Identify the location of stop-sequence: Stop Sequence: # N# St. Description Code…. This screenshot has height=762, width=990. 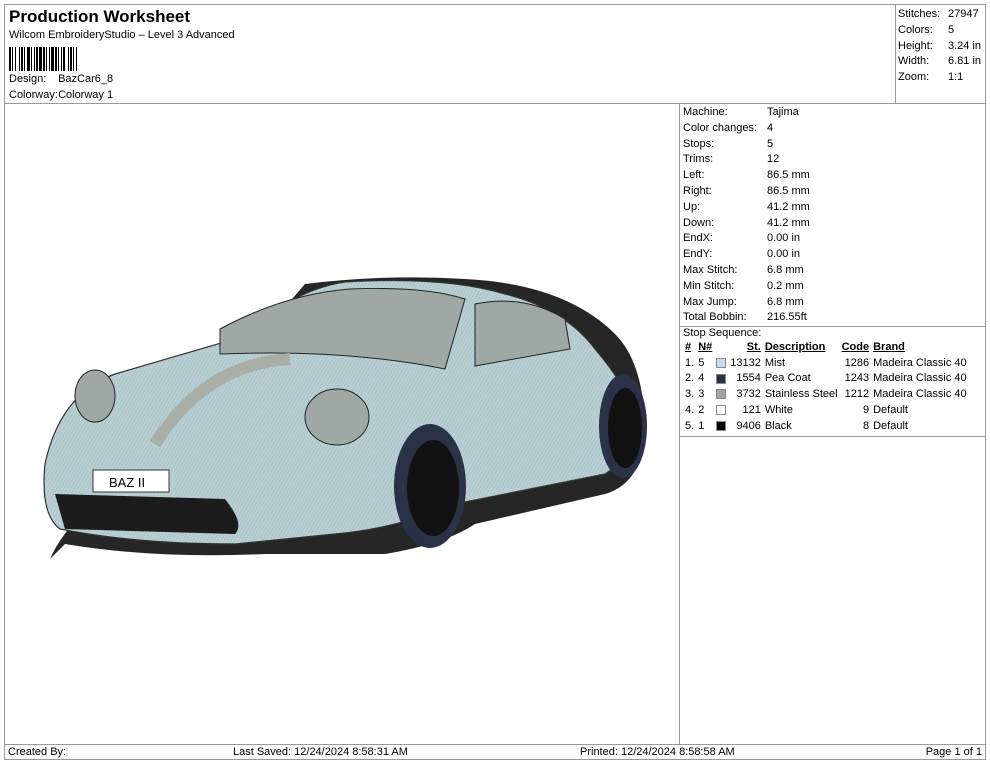
(832, 381).